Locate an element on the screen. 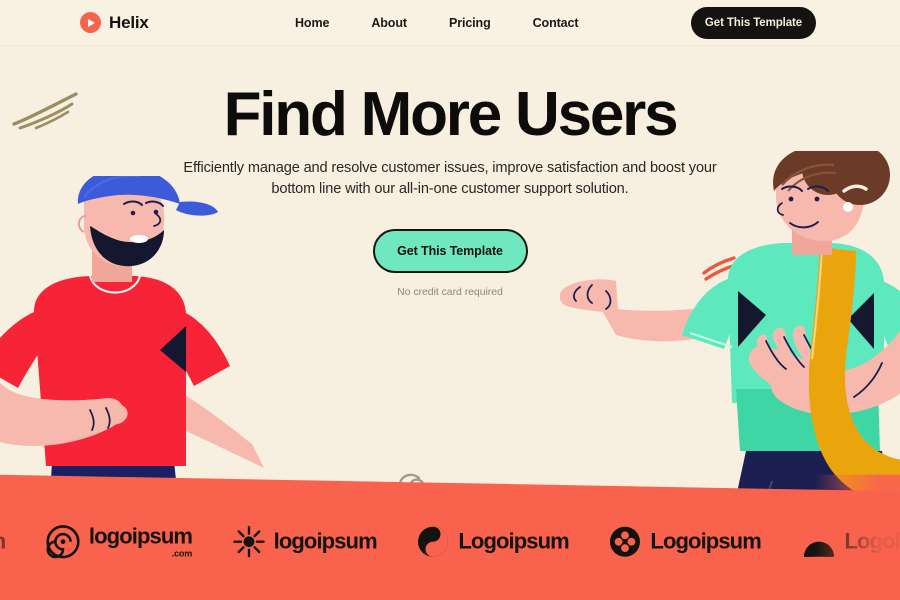 The width and height of the screenshot is (900, 600). logo-label: logoipsum is located at coordinates (140, 536).